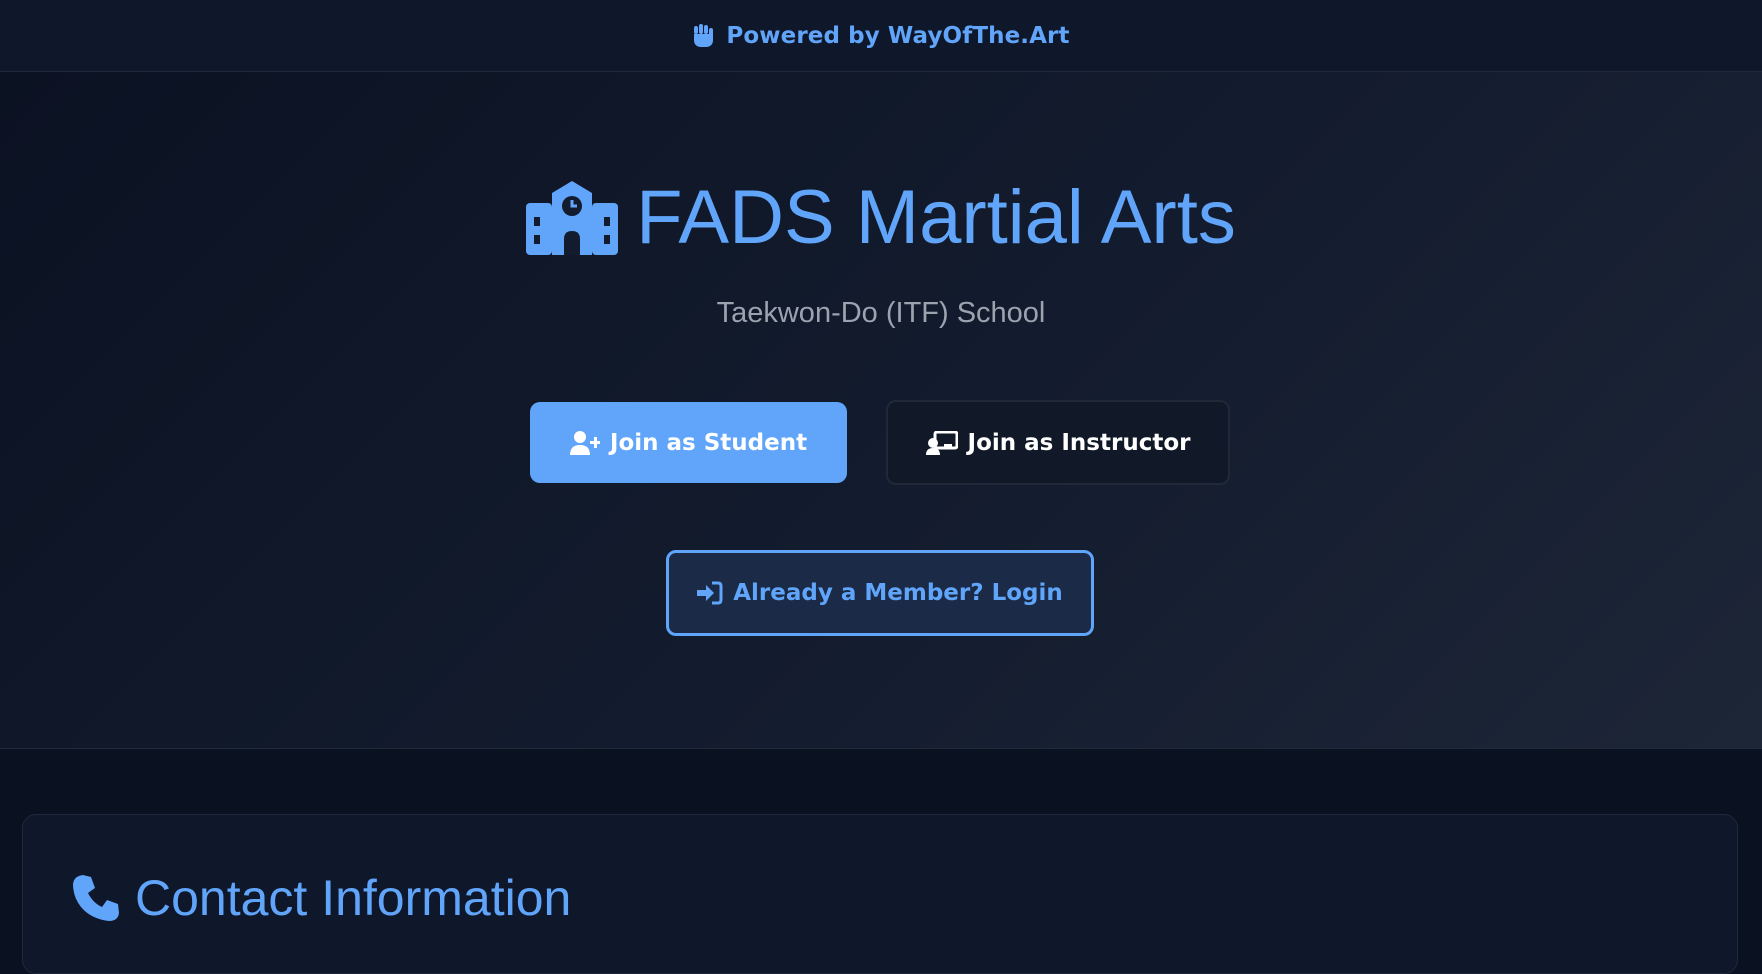  Describe the element at coordinates (96, 898) in the screenshot. I see `phone-icon` at that location.